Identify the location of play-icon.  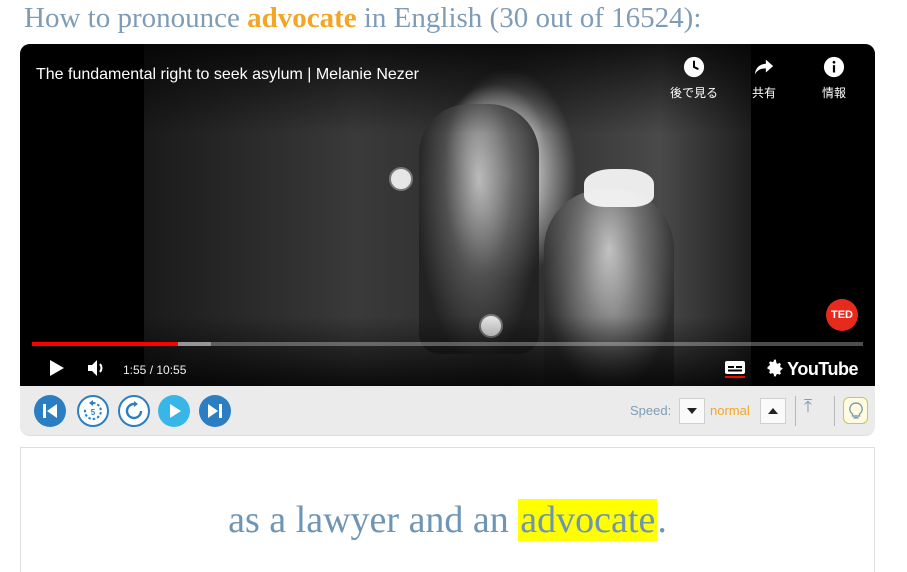
(56, 368).